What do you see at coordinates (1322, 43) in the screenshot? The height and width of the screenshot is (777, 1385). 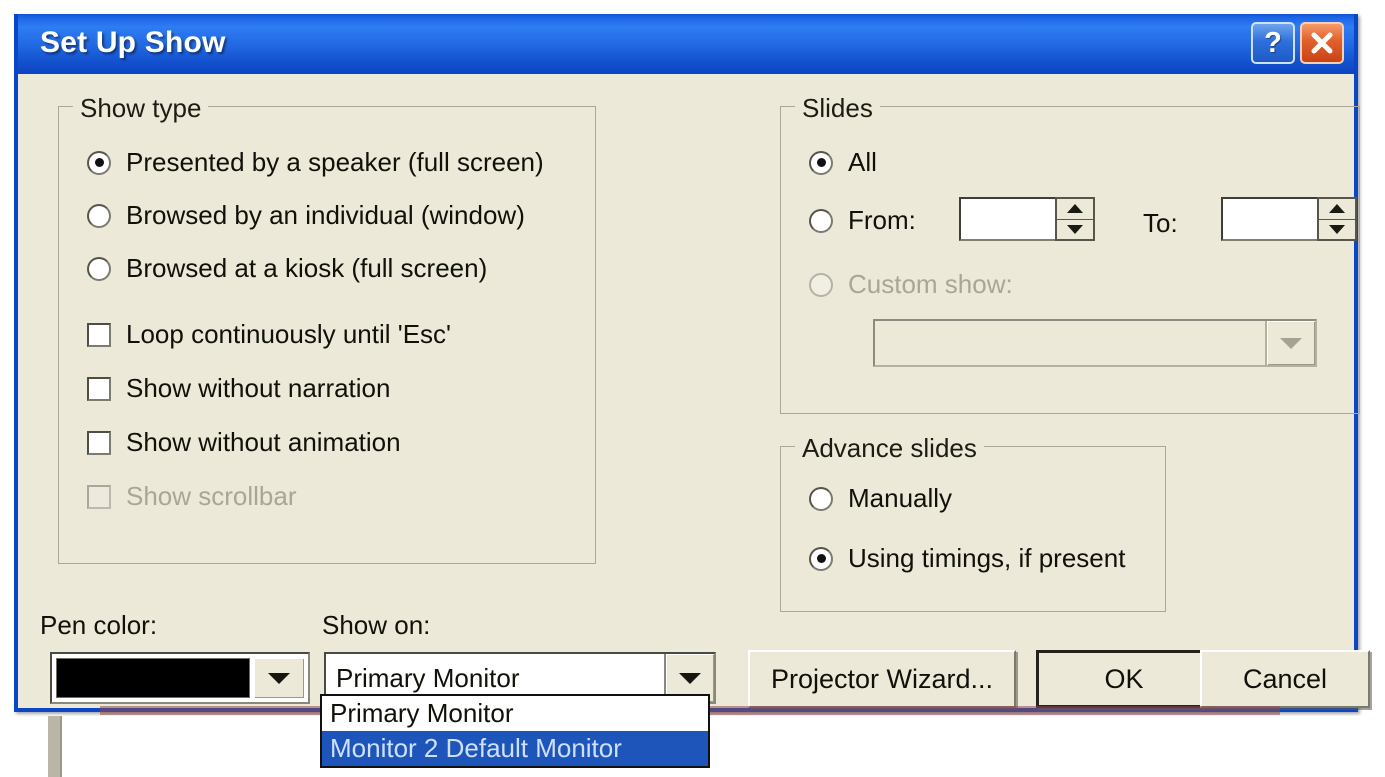 I see `close-icon` at bounding box center [1322, 43].